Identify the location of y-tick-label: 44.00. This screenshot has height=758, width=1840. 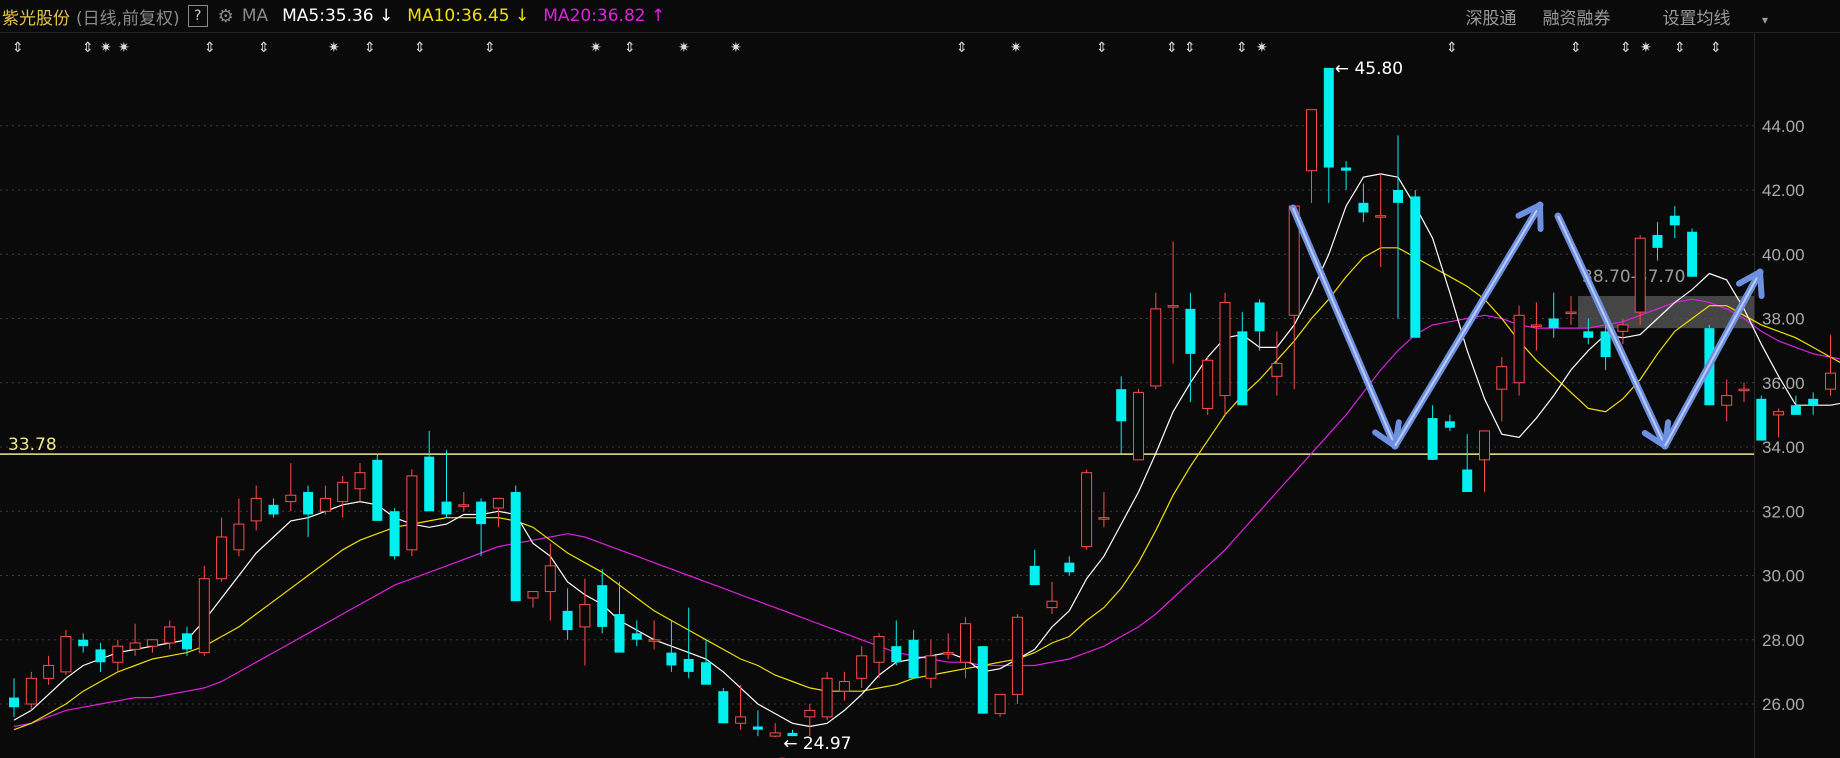
(1783, 126).